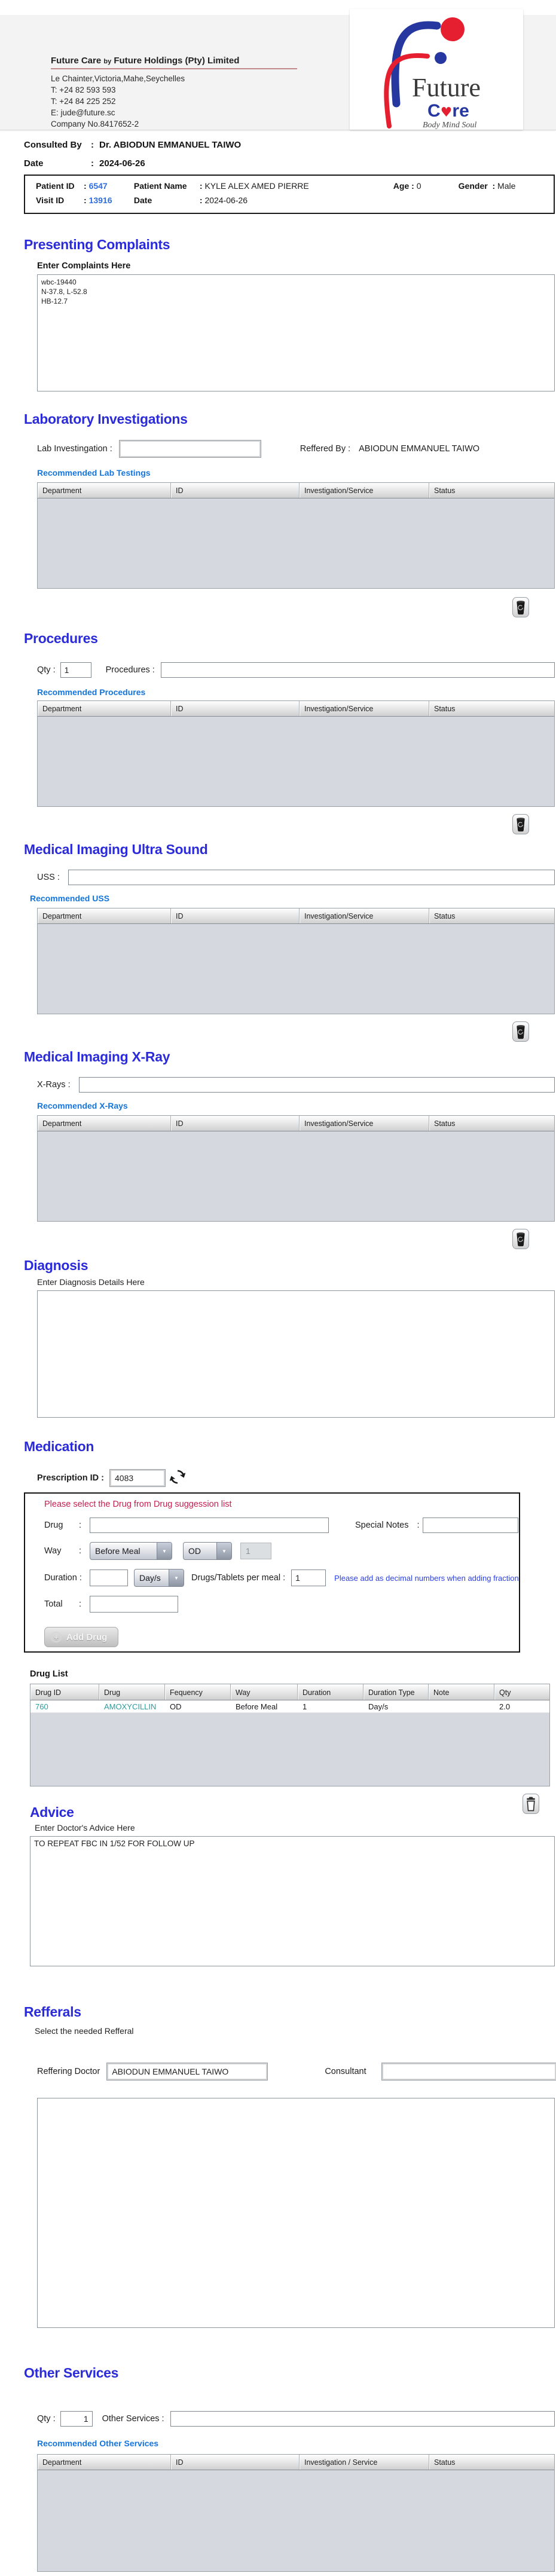 This screenshot has height=2576, width=556. I want to click on complaints-sub-label: Enter Complaints Here, so click(84, 266).